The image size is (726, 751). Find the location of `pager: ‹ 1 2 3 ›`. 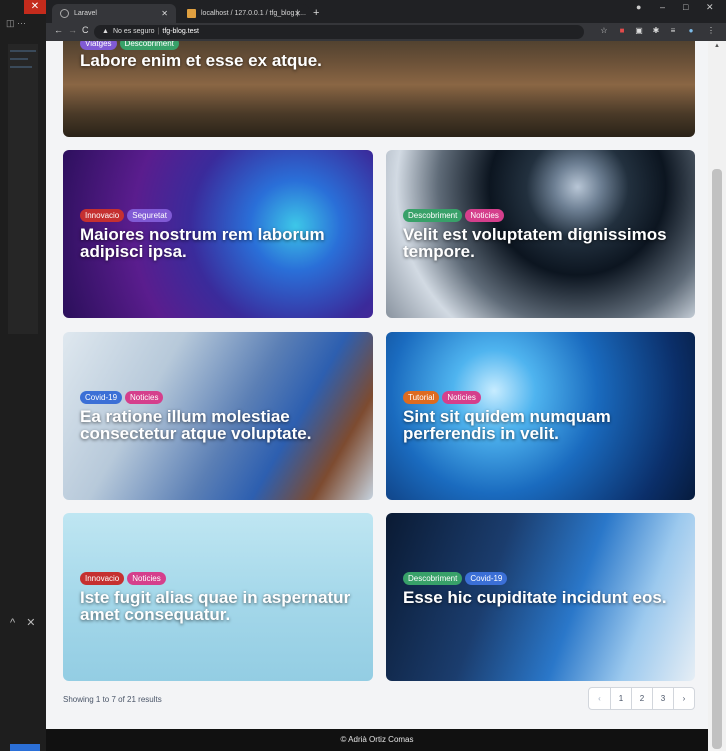

pager: ‹ 1 2 3 › is located at coordinates (641, 698).